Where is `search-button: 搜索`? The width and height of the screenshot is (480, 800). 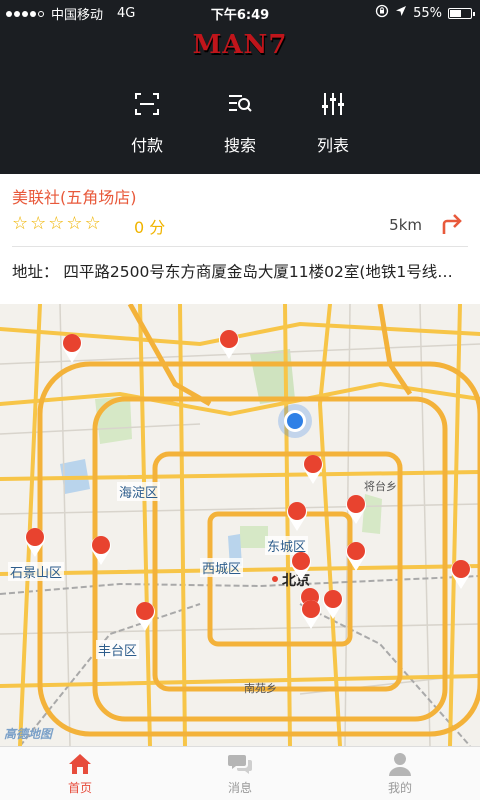 search-button: 搜索 is located at coordinates (240, 123).